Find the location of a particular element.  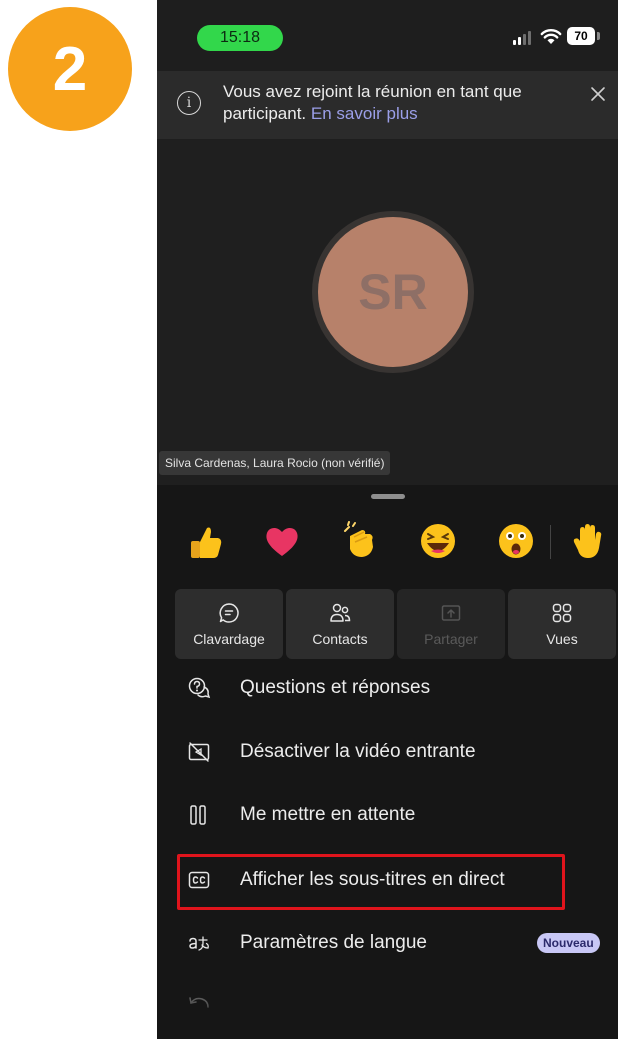

tile-label: Clavardage is located at coordinates (229, 639).